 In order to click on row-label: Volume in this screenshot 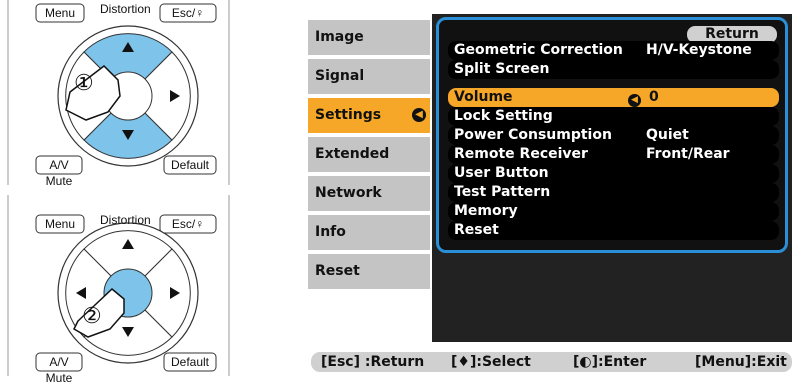, I will do `click(483, 97)`.